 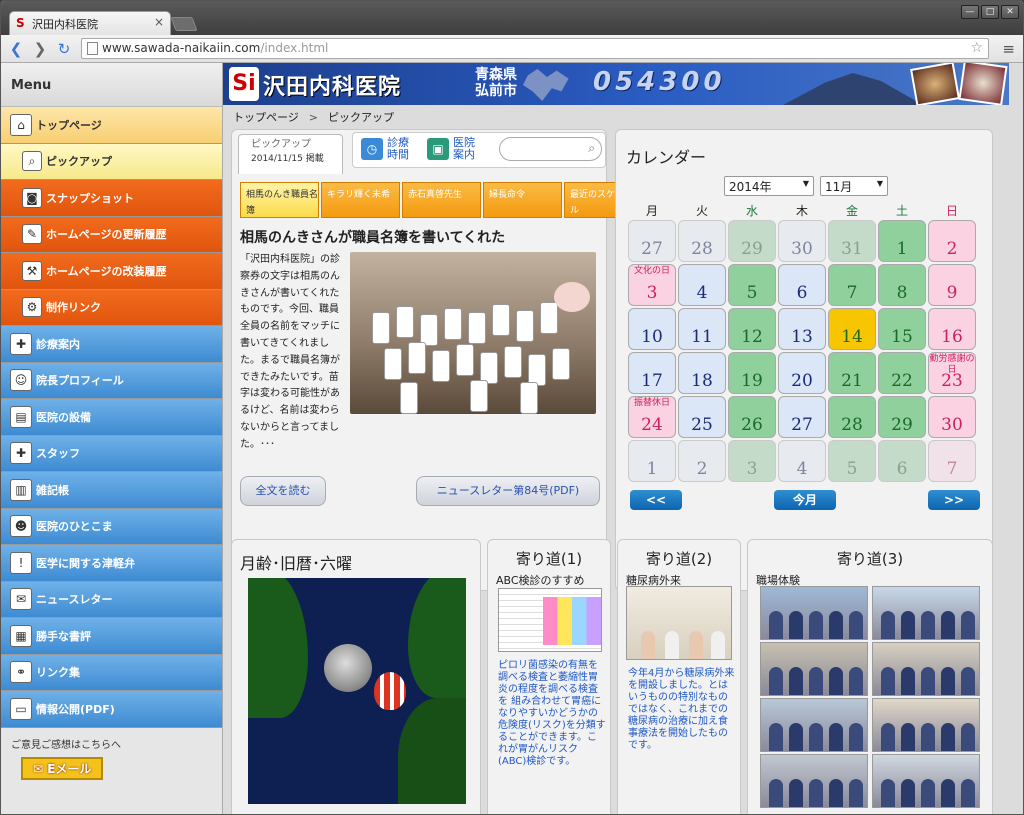 What do you see at coordinates (1010, 12) in the screenshot?
I see `close-window-button: ✕` at bounding box center [1010, 12].